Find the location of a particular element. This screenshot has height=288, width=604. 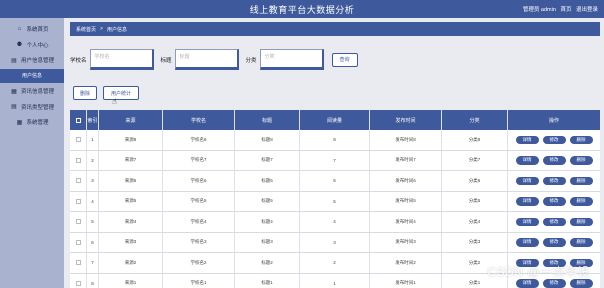

table-cell-idx: 3 is located at coordinates (93, 181).